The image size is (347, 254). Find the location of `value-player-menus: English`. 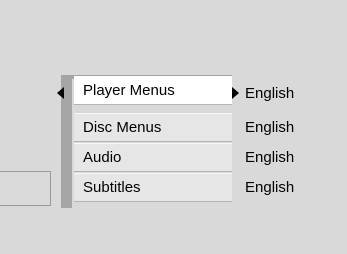

value-player-menus: English is located at coordinates (270, 93).